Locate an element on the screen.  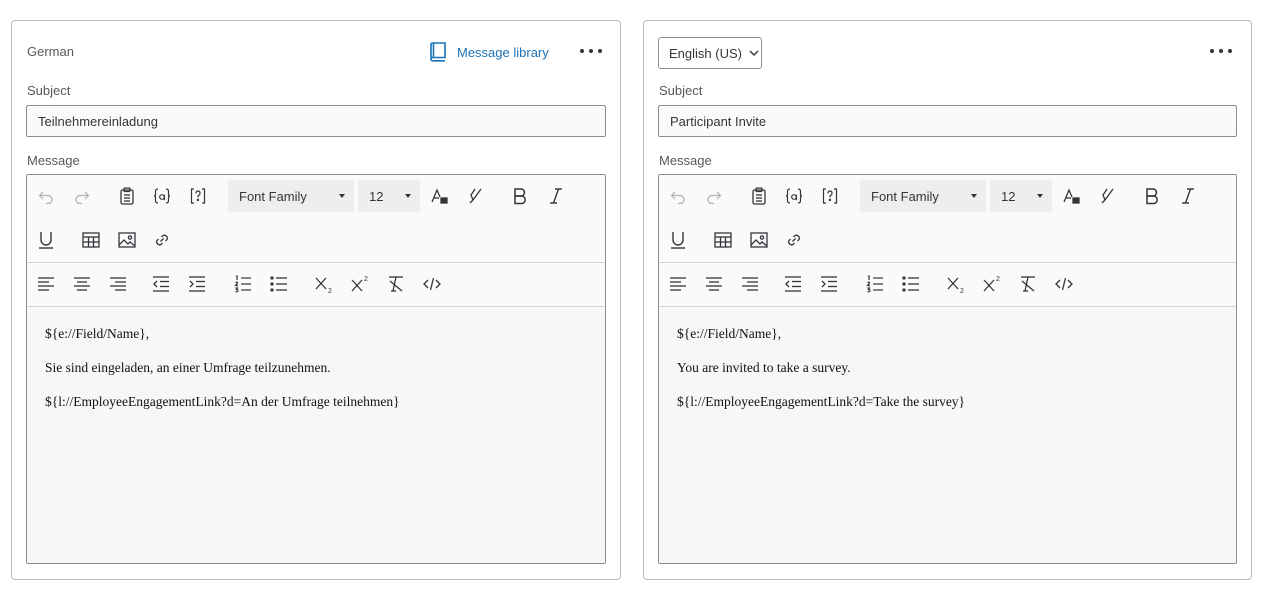
message-library-label: Message library is located at coordinates (503, 52).